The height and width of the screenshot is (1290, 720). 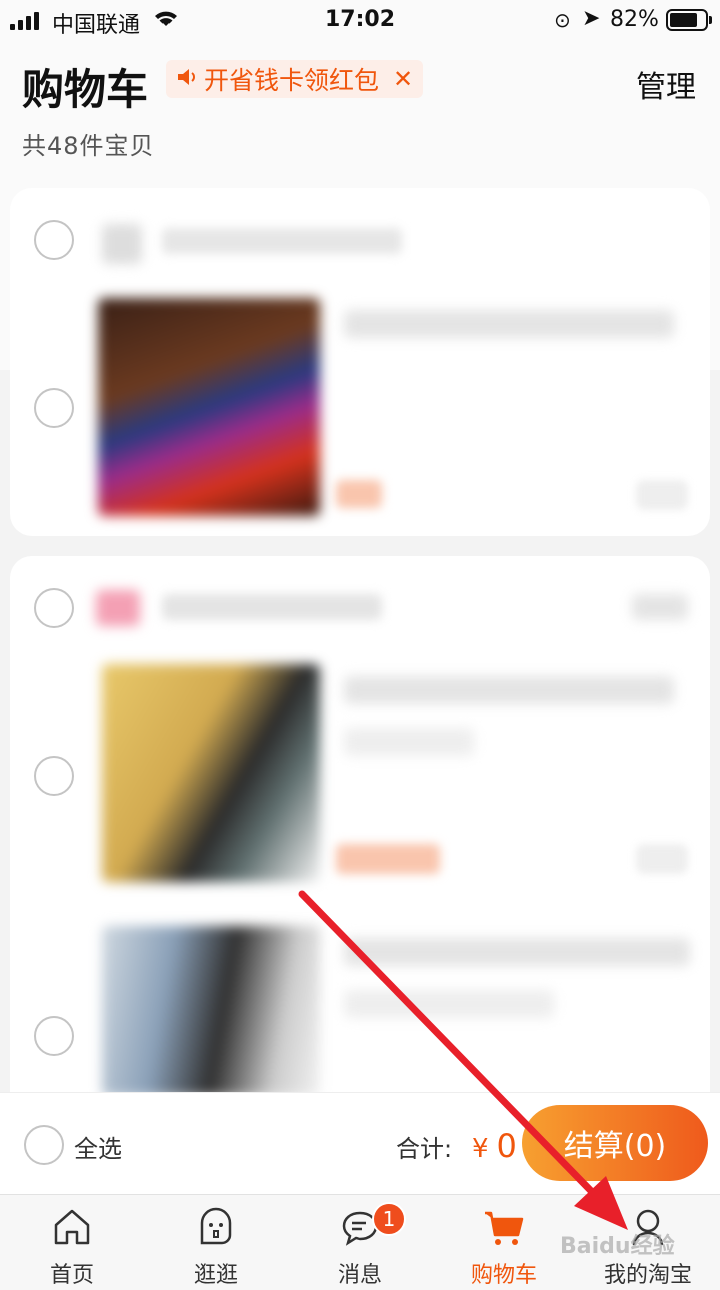 I want to click on select-all-label: 全选, so click(x=98, y=1146).